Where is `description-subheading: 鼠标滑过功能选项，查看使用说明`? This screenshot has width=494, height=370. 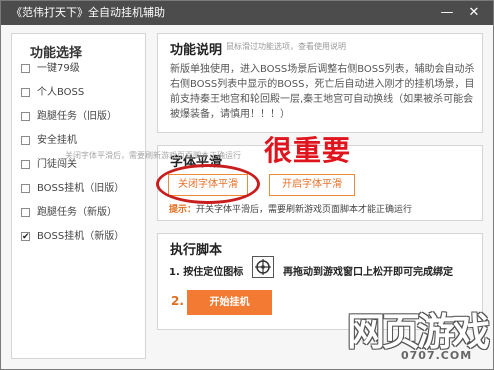
description-subheading: 鼠标滑过功能选项，查看使用说明 is located at coordinates (286, 46).